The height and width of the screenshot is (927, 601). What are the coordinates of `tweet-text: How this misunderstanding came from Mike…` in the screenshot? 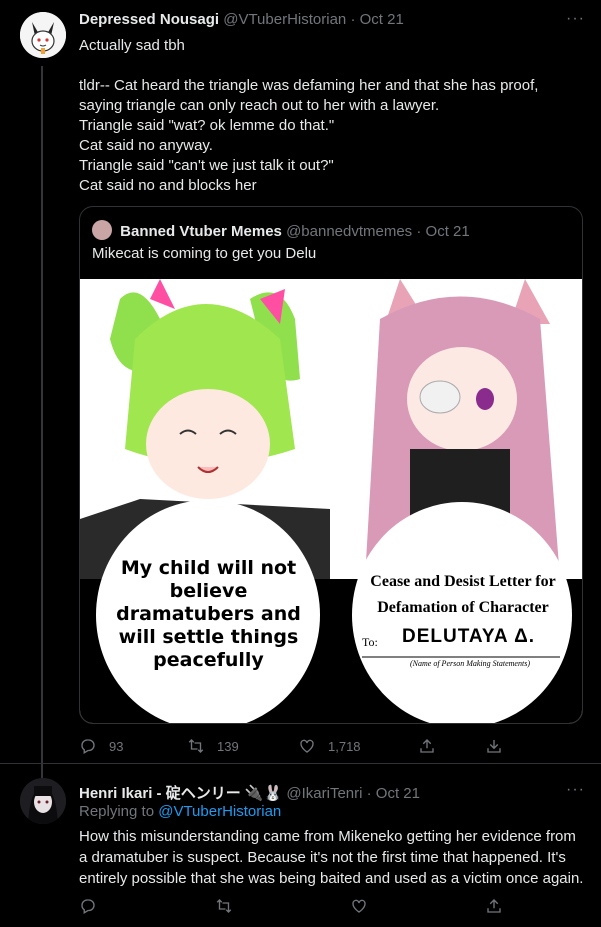 It's located at (334, 857).